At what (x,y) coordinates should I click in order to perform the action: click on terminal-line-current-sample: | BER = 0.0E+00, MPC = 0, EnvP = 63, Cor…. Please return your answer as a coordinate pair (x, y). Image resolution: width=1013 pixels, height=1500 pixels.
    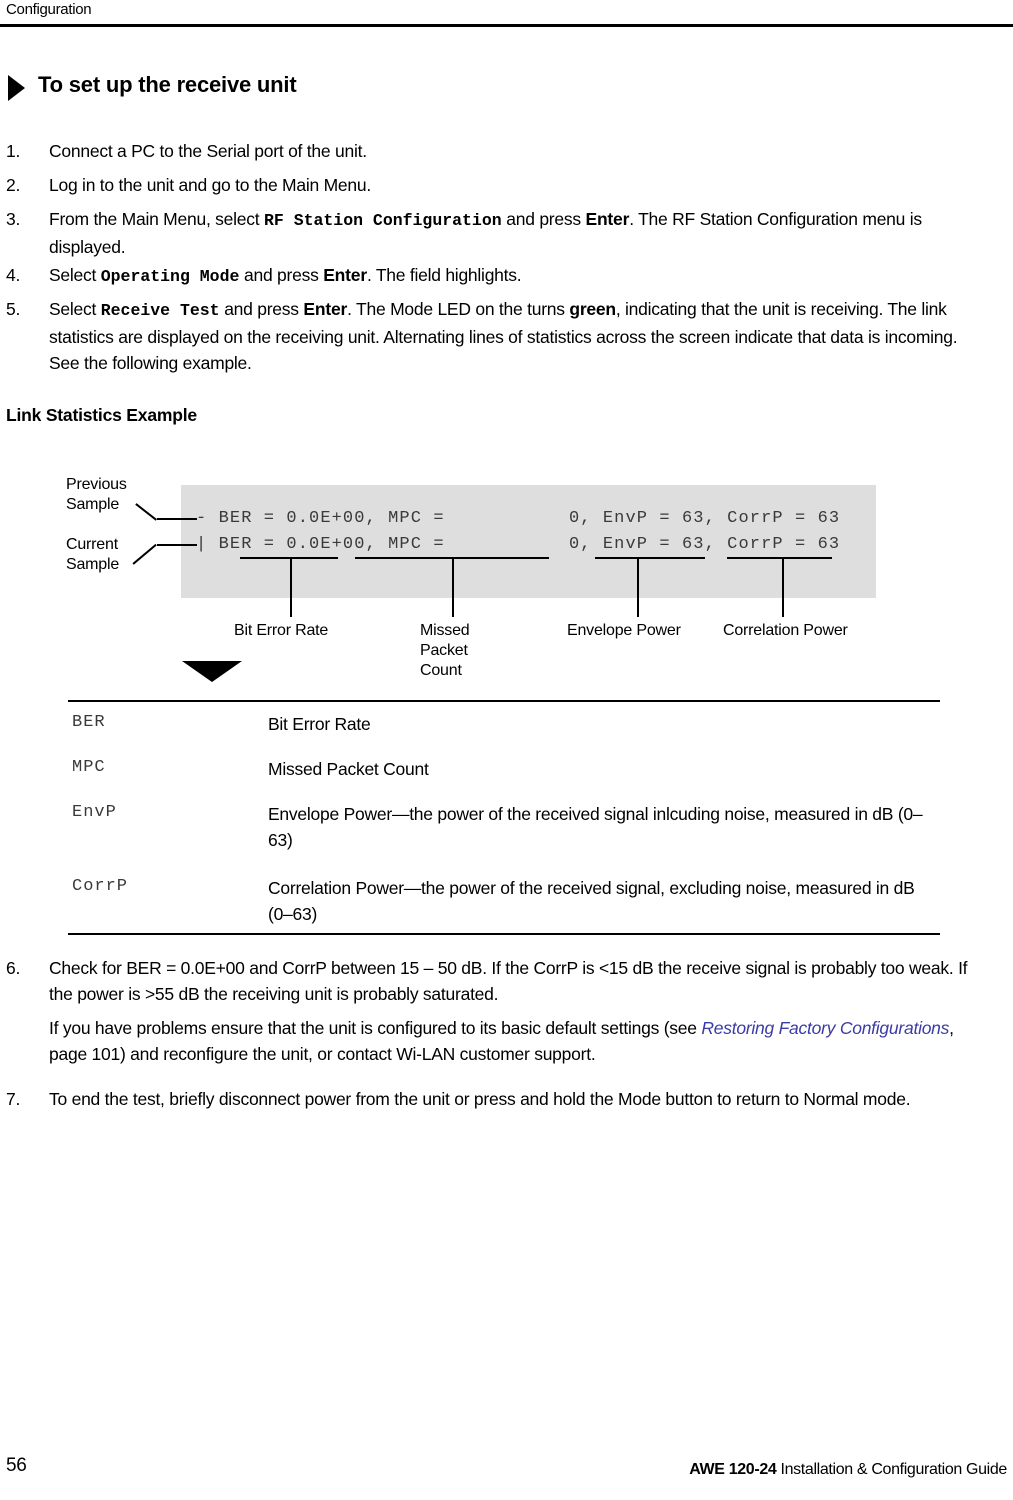
    Looking at the image, I should click on (518, 544).